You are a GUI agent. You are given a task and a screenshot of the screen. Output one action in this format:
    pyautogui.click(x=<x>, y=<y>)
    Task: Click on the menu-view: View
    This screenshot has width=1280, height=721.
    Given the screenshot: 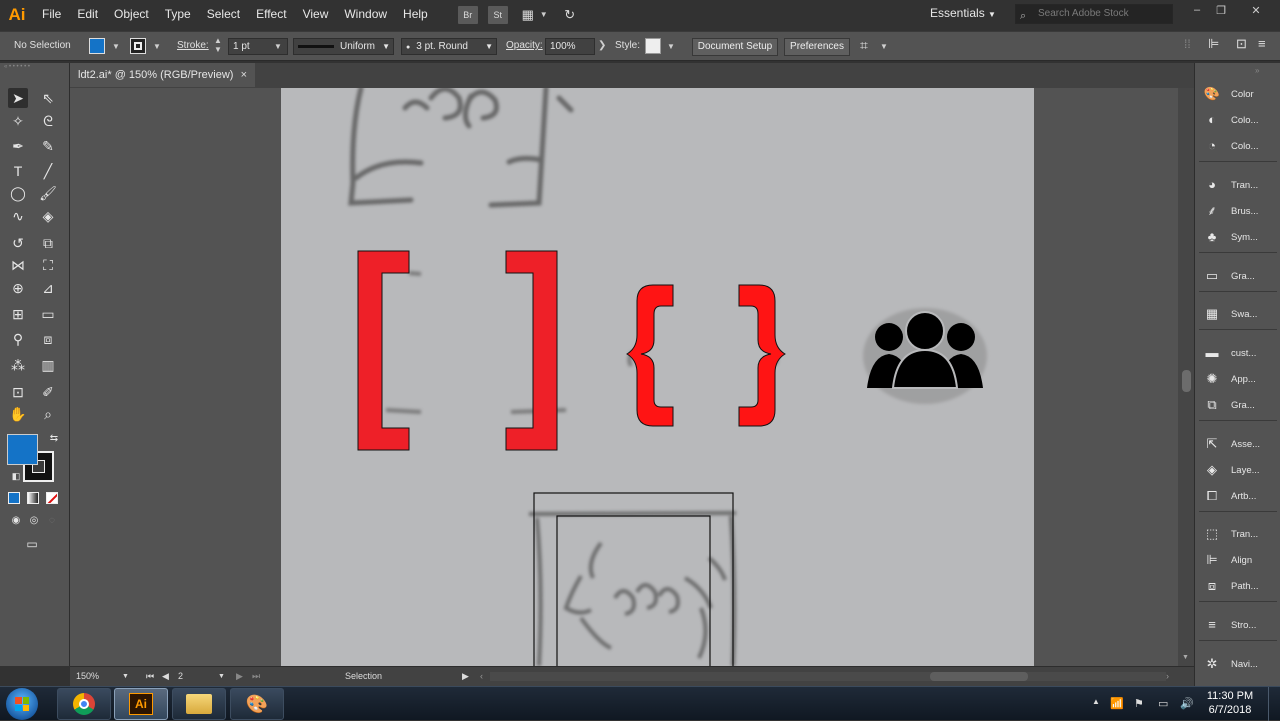 What is the action you would take?
    pyautogui.click(x=316, y=14)
    